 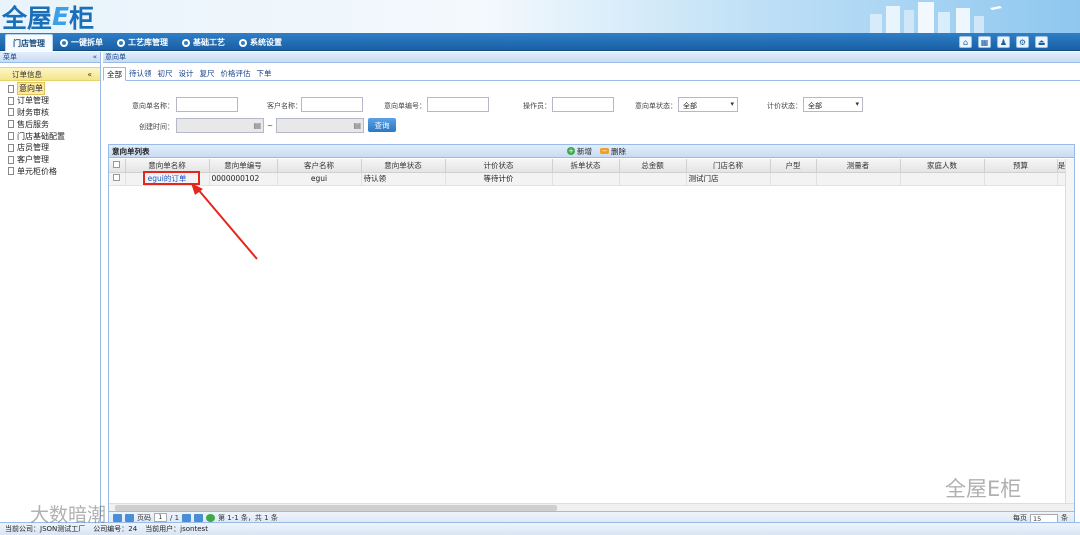 I want to click on next-page-icon, so click(x=187, y=517).